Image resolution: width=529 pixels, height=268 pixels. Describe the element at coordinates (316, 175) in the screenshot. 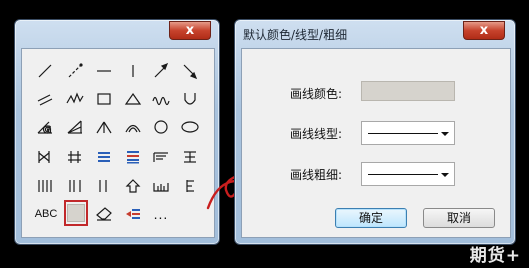

I see `line-width-label: 画线粗细:` at that location.